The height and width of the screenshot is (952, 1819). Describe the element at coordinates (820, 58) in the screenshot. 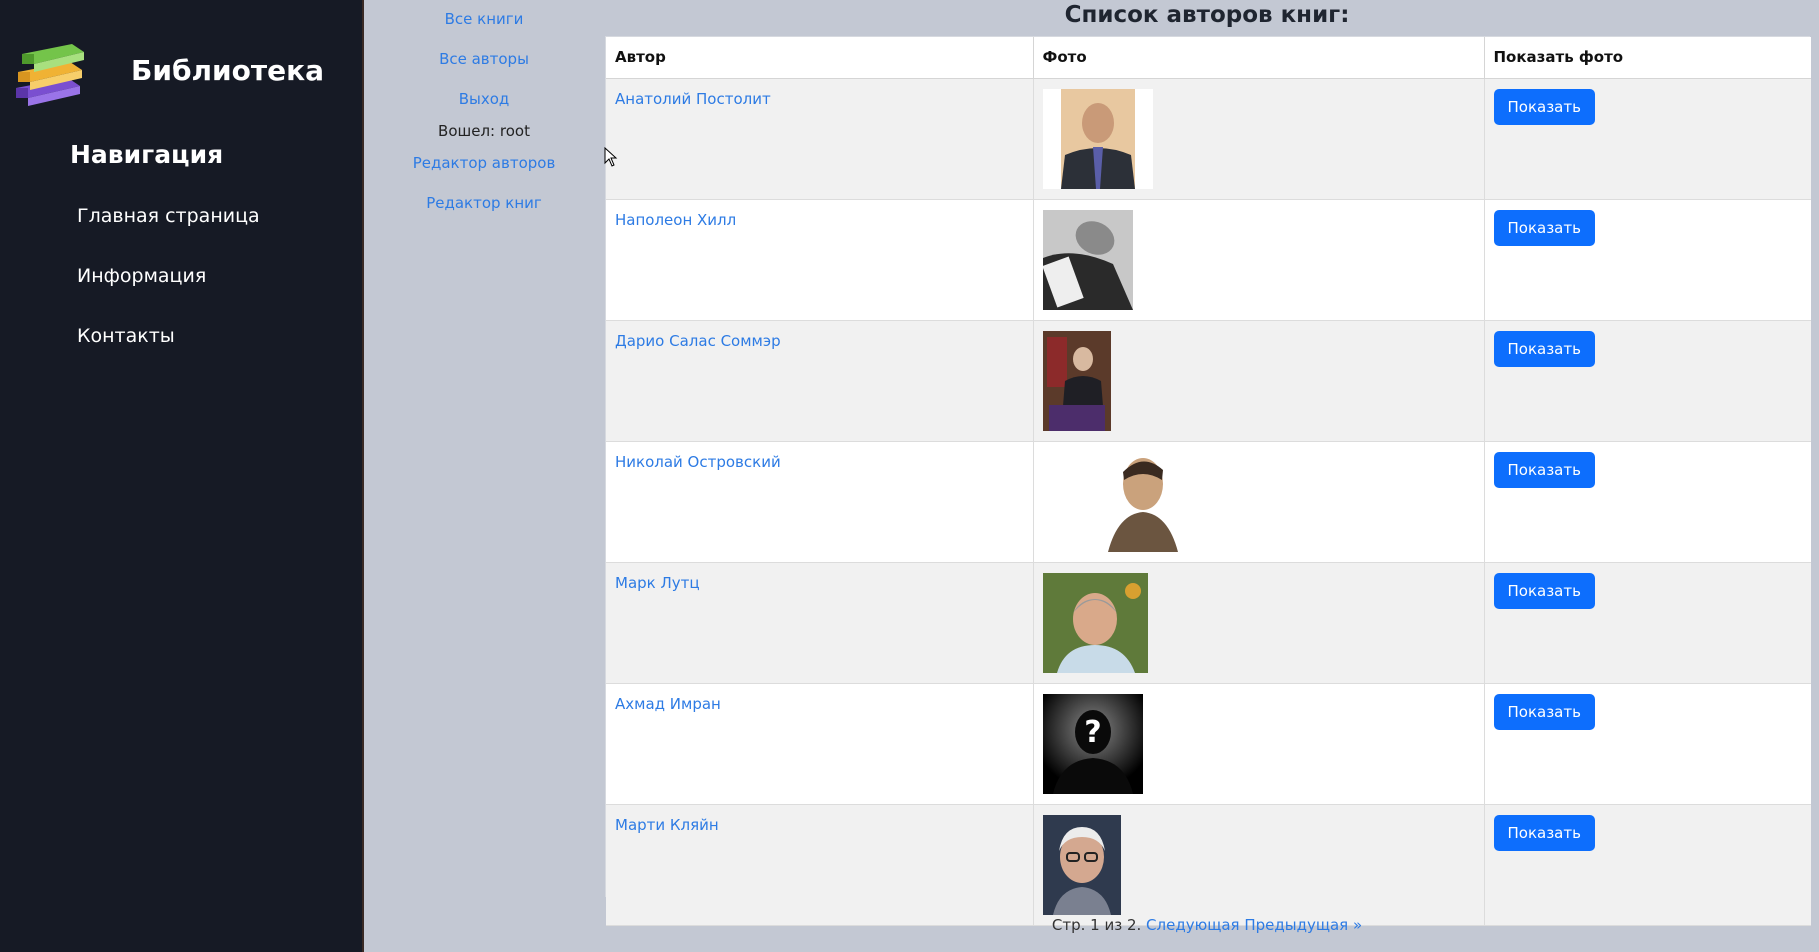

I see `column-header-author: Автор` at that location.